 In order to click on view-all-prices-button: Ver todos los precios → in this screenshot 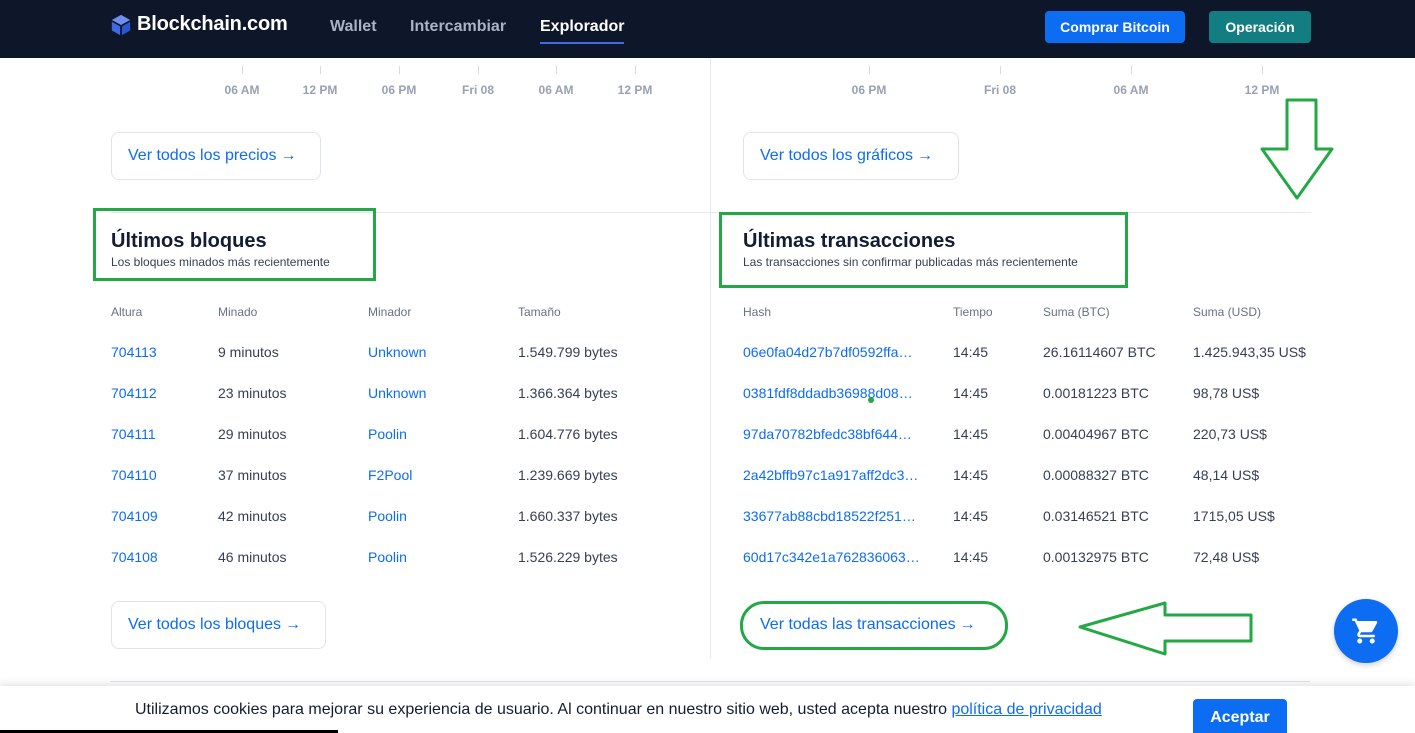, I will do `click(216, 156)`.